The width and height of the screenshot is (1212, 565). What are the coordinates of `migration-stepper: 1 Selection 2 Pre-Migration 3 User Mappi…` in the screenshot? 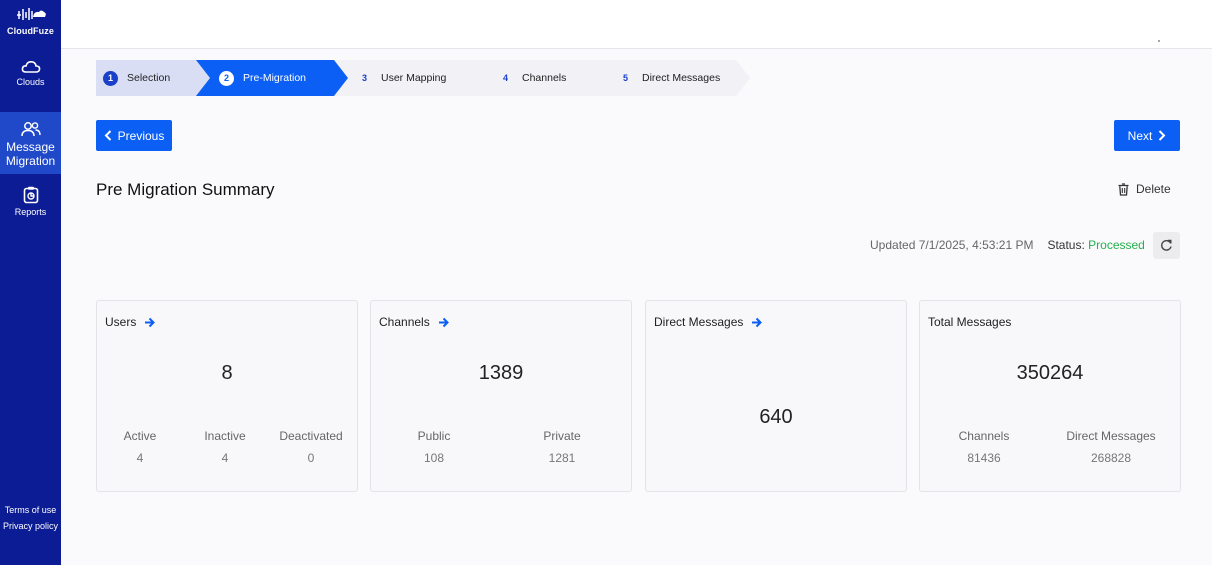 It's located at (446, 78).